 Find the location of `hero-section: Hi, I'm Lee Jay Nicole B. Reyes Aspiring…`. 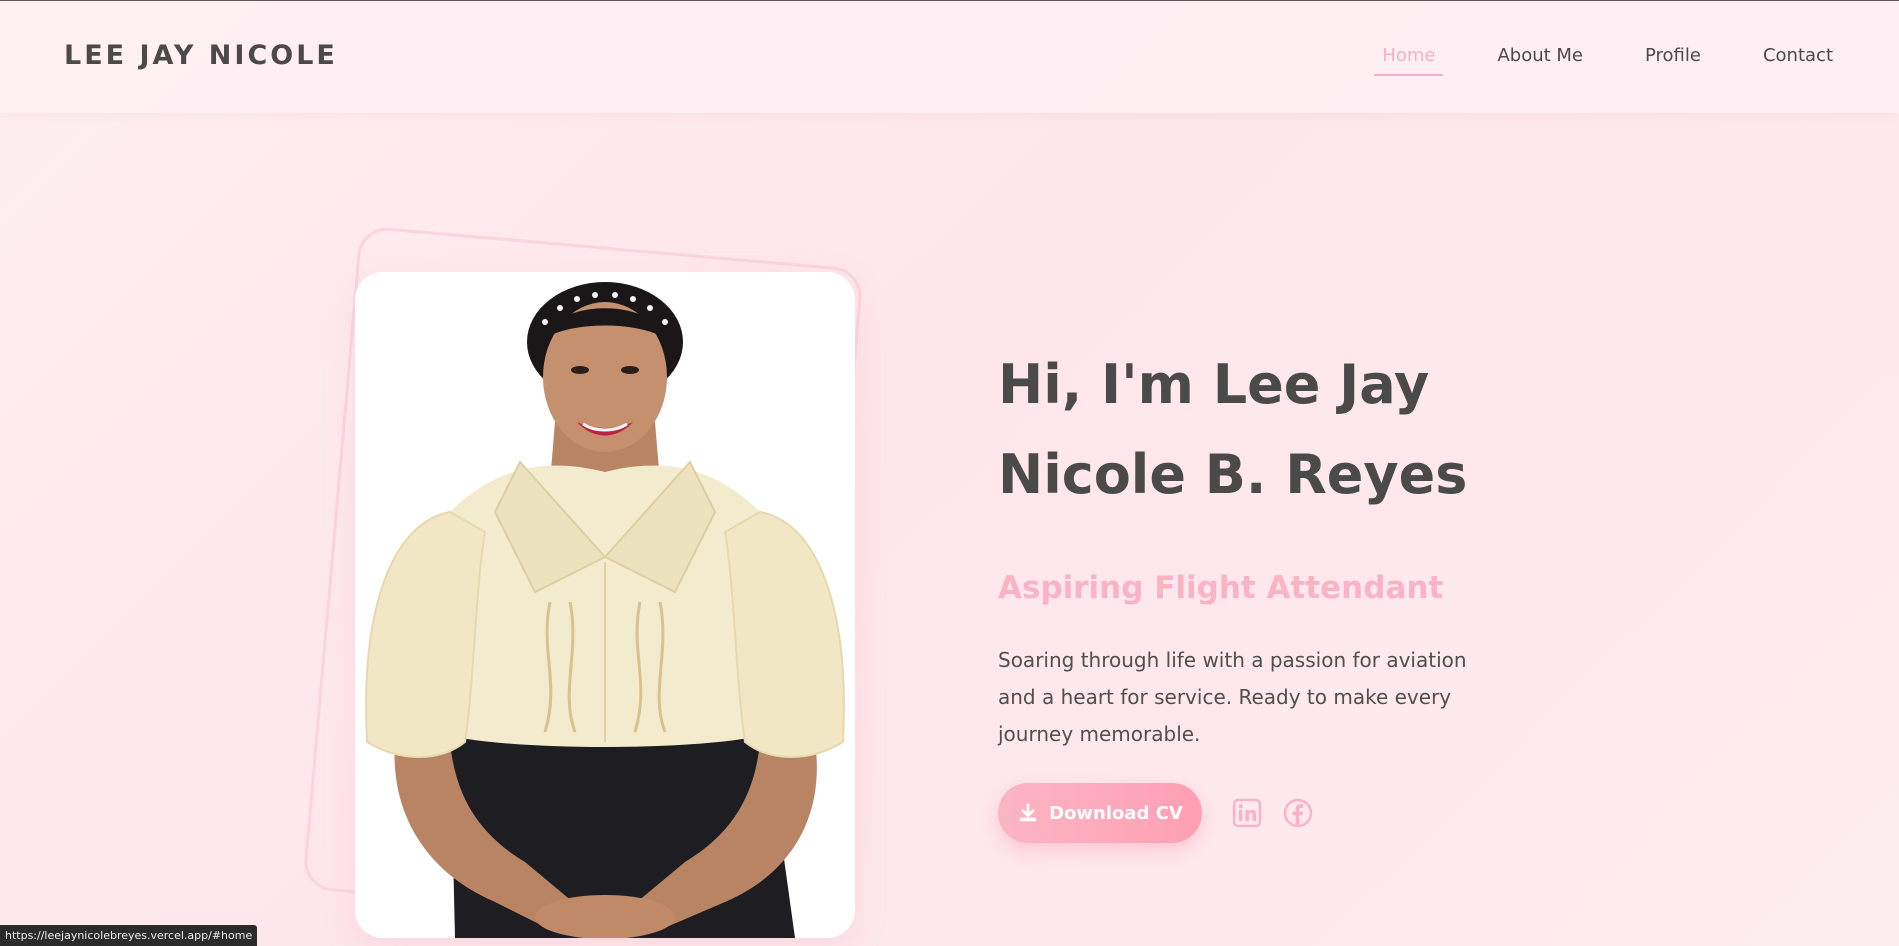

hero-section: Hi, I'm Lee Jay Nicole B. Reyes Aspiring… is located at coordinates (1258, 591).